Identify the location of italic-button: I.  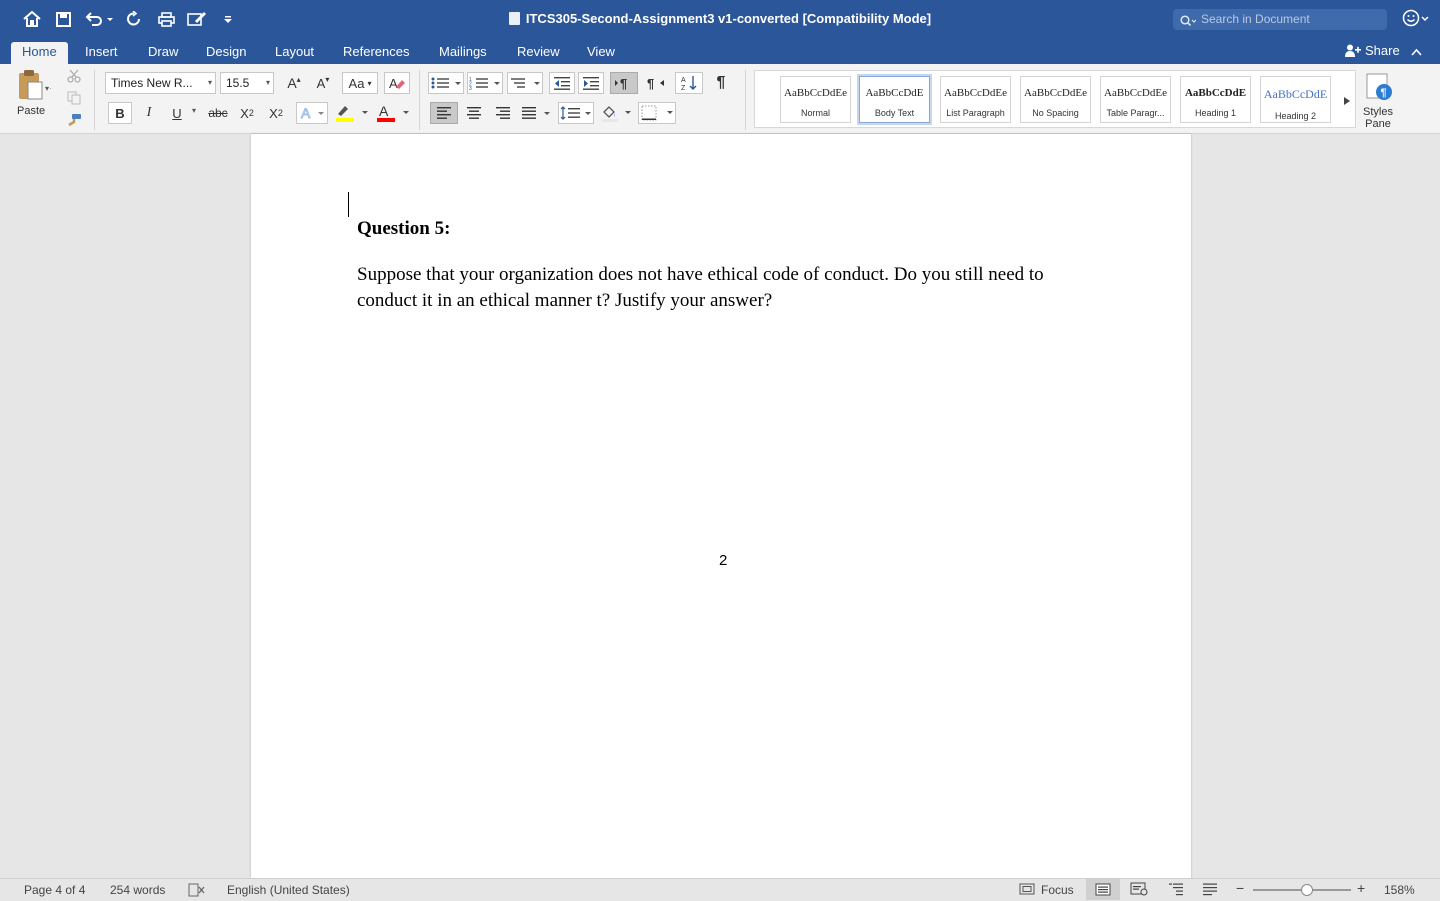
(149, 113).